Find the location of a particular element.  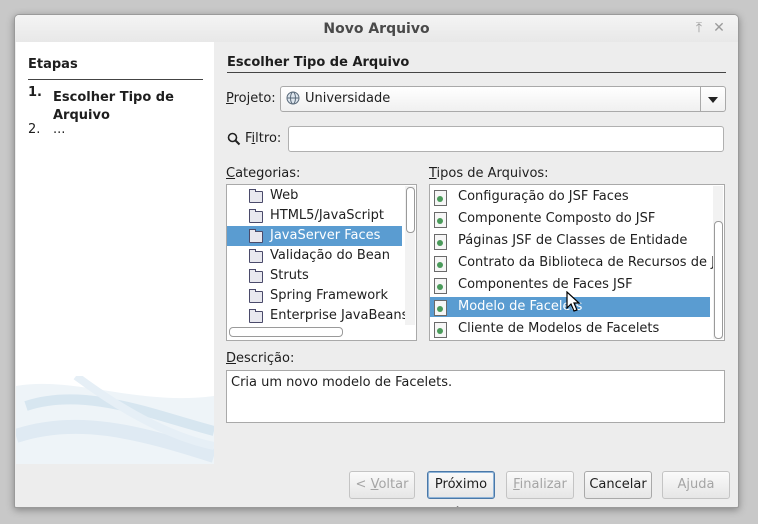

file-type-item: Cliente de Modelos de Facelets is located at coordinates (570, 329).